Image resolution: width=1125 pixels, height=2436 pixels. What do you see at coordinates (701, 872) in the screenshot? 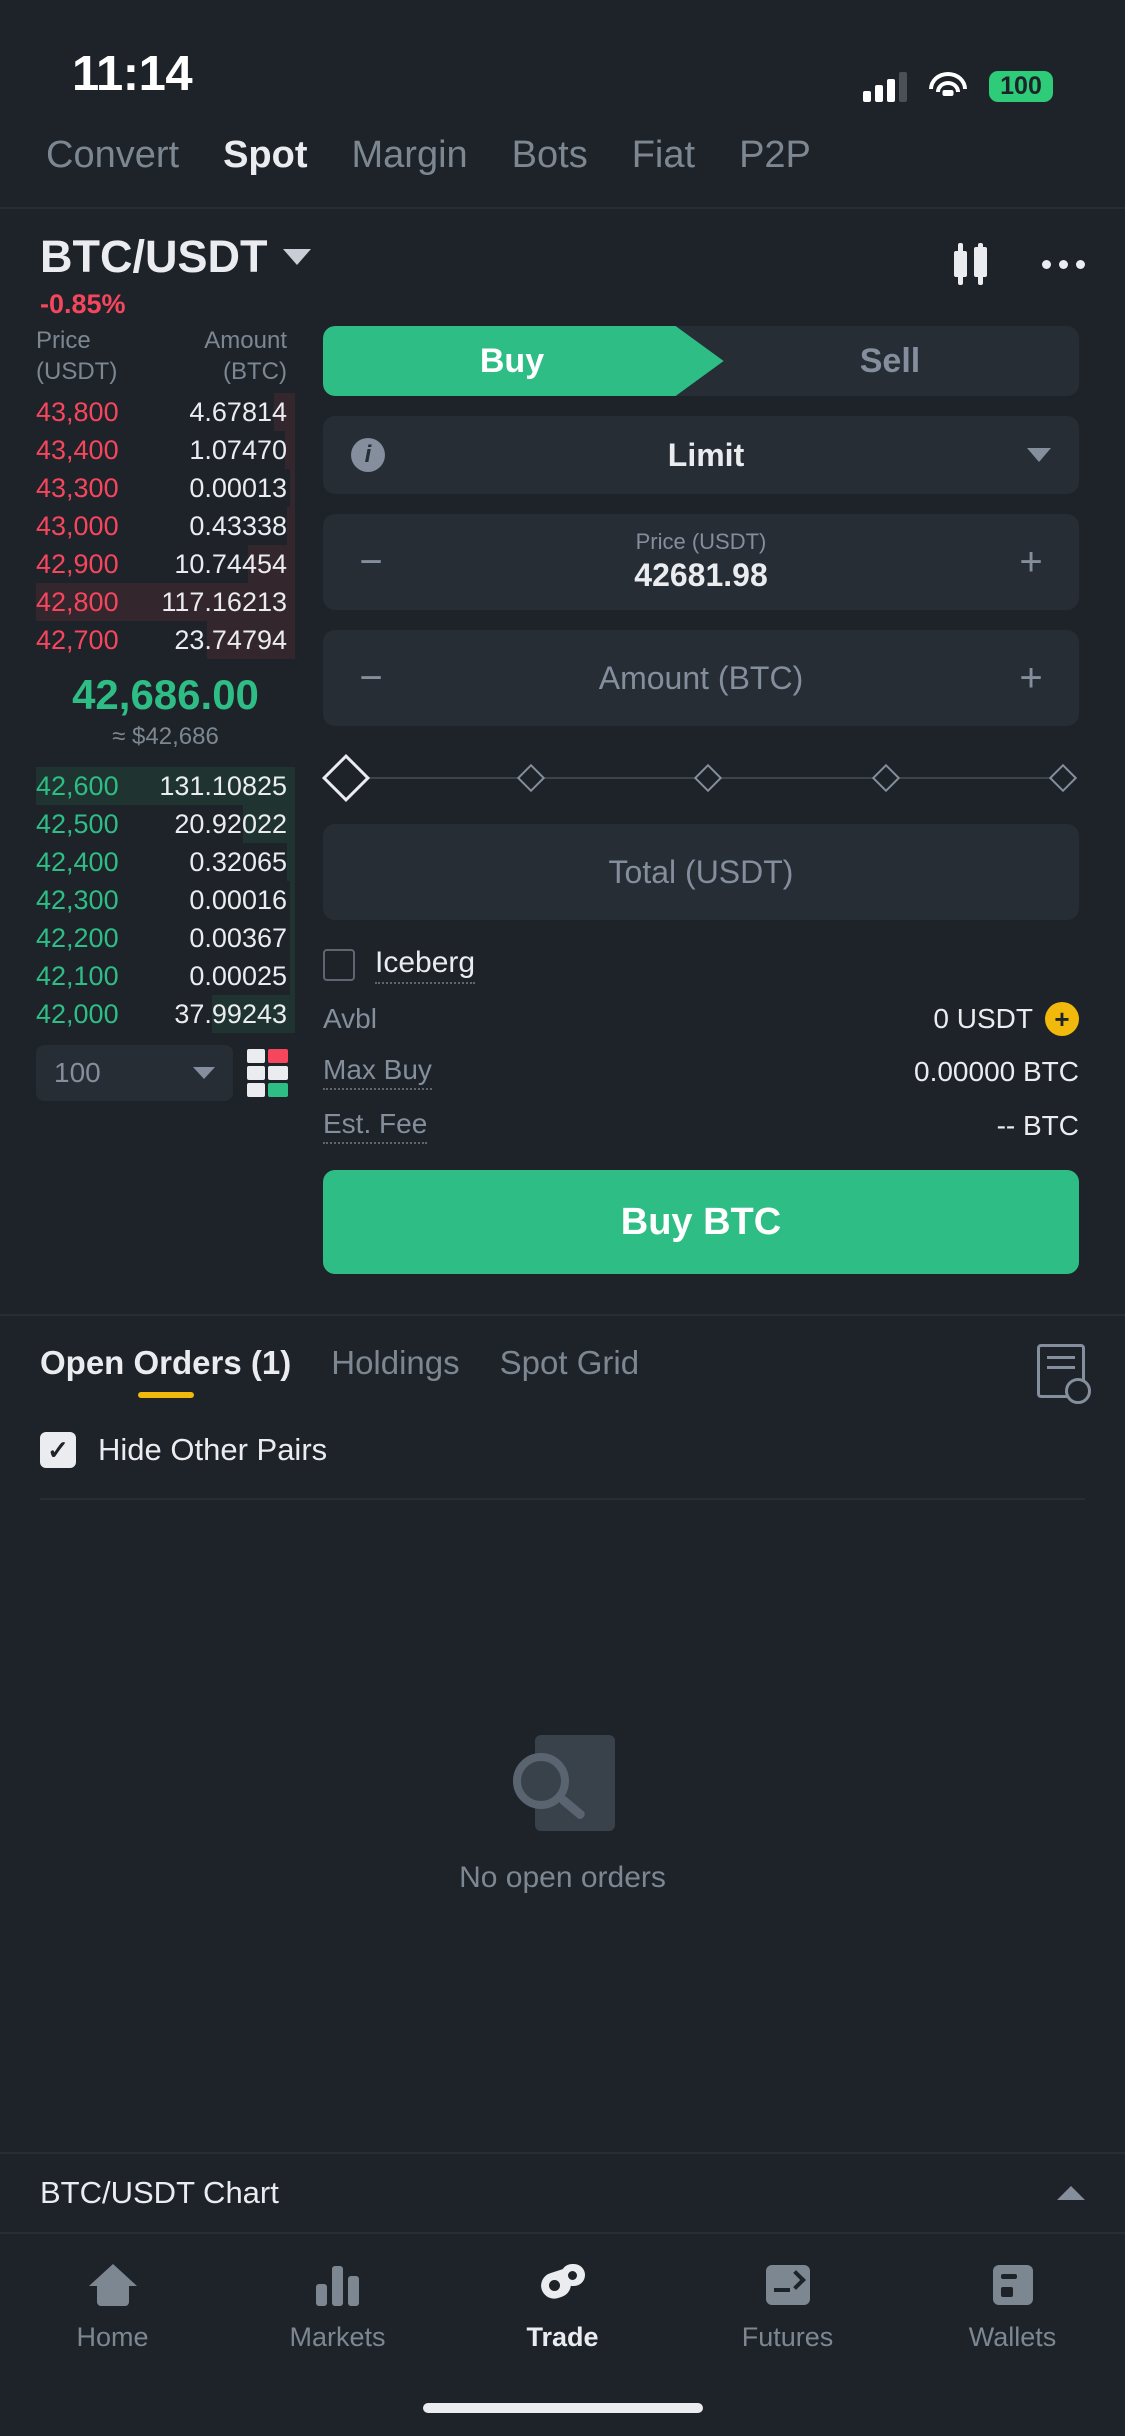
I see `total-input: Total (USDT)` at bounding box center [701, 872].